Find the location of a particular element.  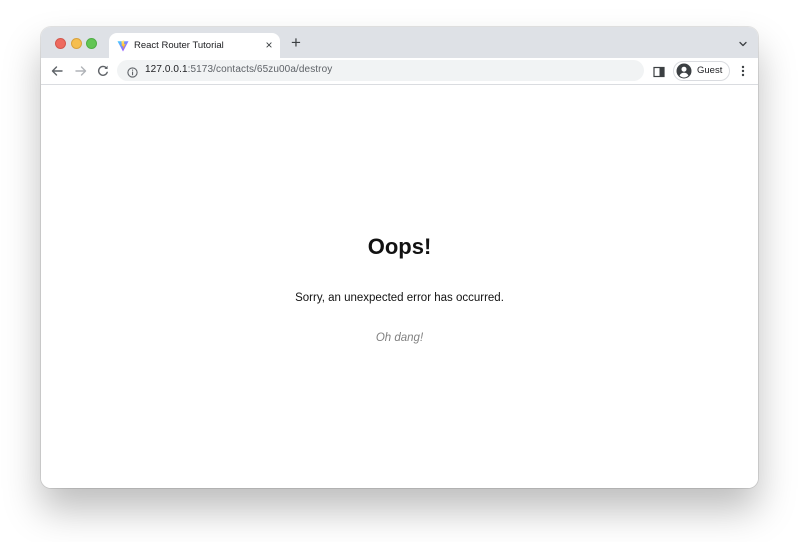

more-menu-icon is located at coordinates (743, 71).